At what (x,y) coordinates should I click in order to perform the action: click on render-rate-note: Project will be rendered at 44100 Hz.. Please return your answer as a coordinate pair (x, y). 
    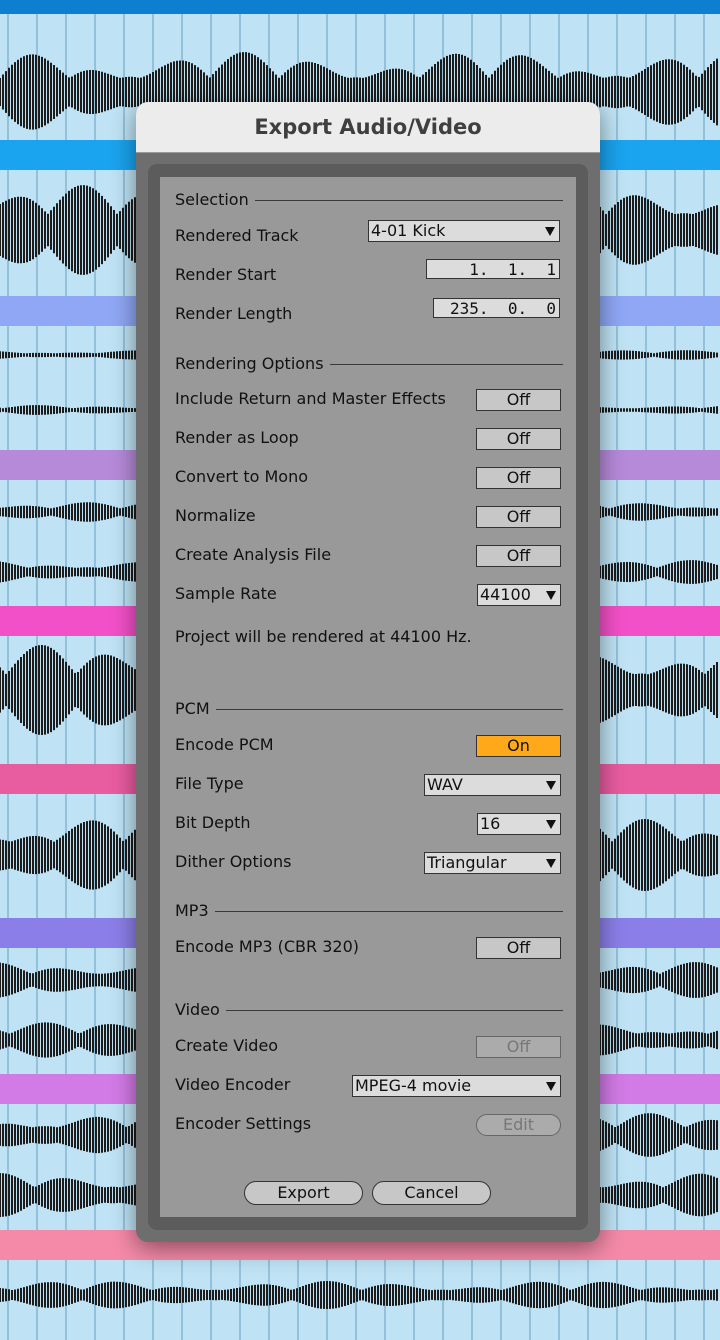
    Looking at the image, I should click on (323, 636).